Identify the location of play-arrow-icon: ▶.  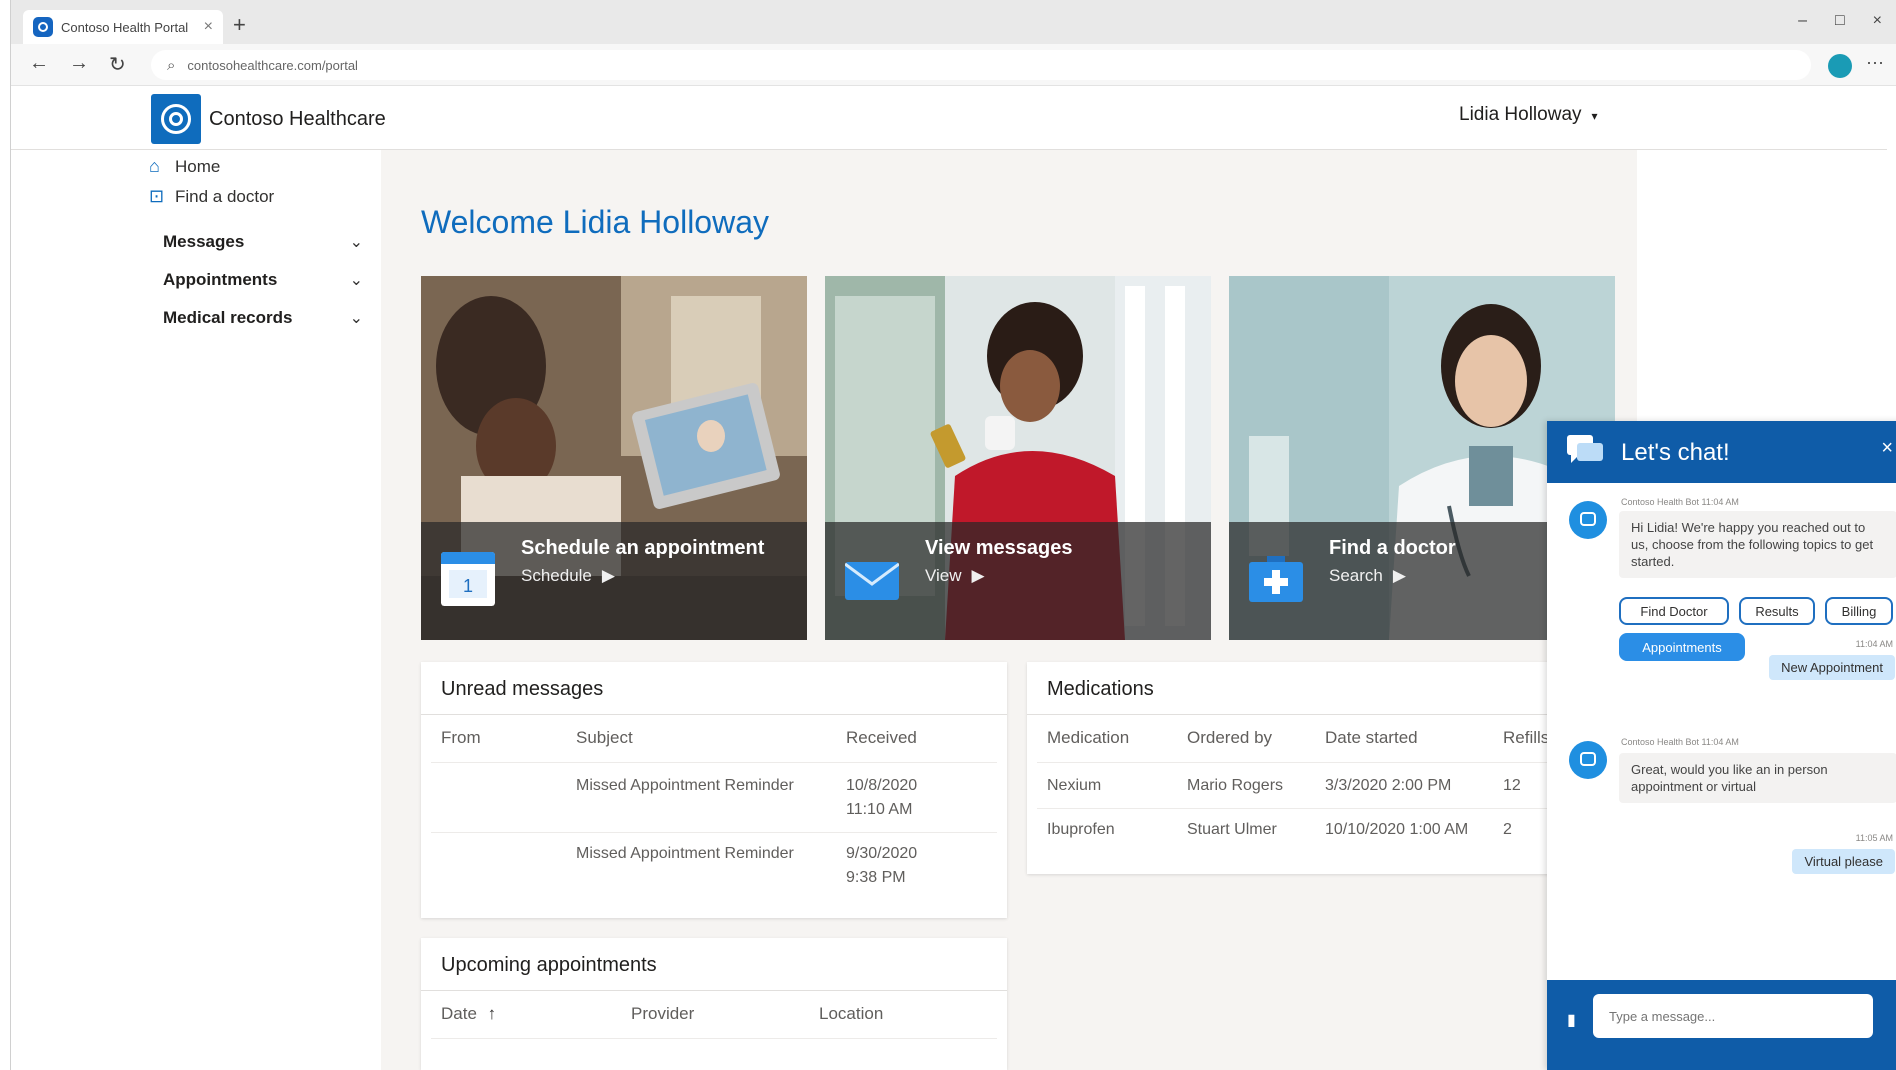
(1399, 575).